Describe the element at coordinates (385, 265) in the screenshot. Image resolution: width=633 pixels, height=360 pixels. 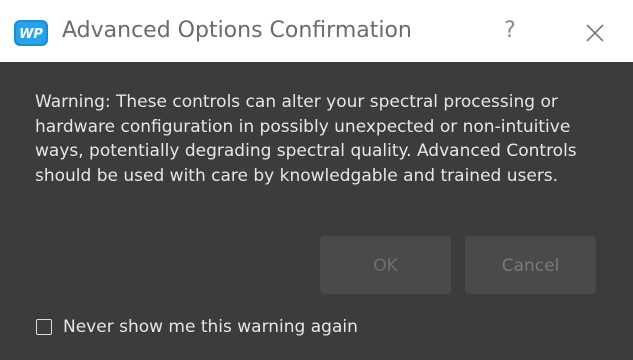
I see `ok-button: OK` at that location.